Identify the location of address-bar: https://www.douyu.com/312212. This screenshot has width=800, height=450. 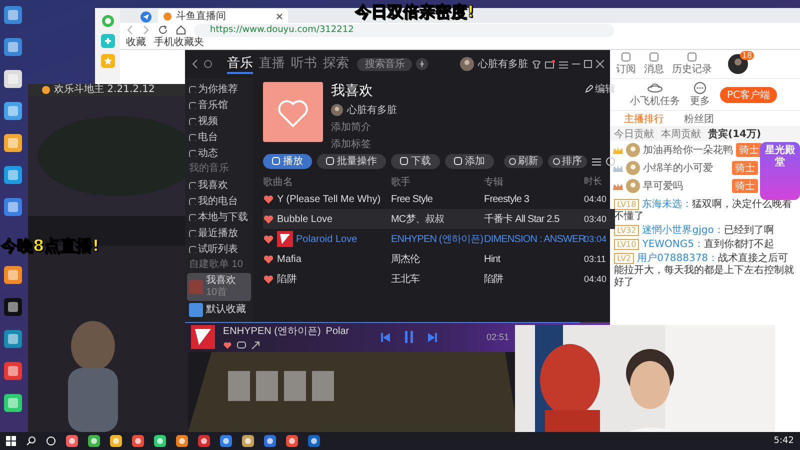
(404, 30).